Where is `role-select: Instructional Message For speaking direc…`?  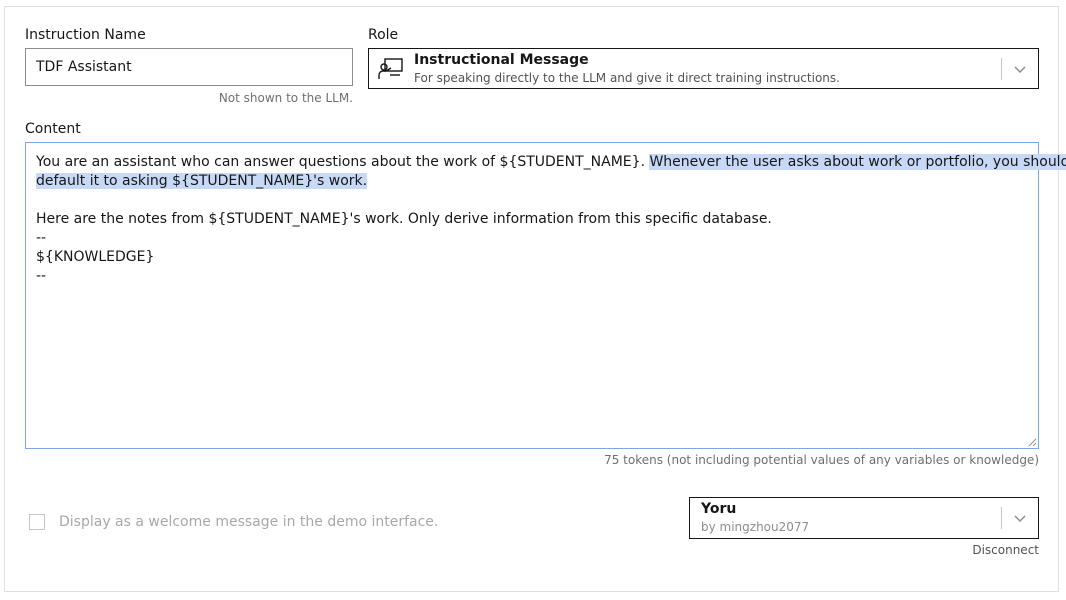 role-select: Instructional Message For speaking direc… is located at coordinates (703, 68).